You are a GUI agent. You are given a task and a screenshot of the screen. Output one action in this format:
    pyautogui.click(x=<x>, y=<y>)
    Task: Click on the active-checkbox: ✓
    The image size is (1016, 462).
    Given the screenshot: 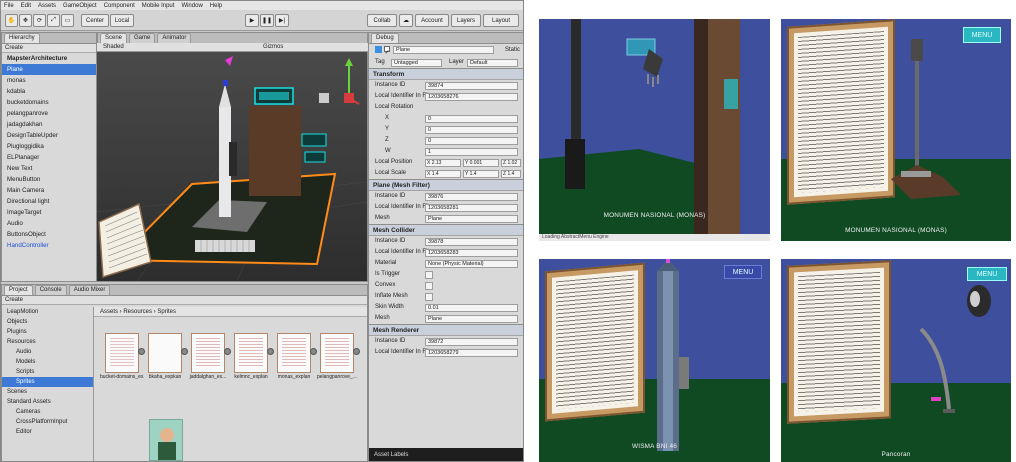 What is the action you would take?
    pyautogui.click(x=386, y=51)
    